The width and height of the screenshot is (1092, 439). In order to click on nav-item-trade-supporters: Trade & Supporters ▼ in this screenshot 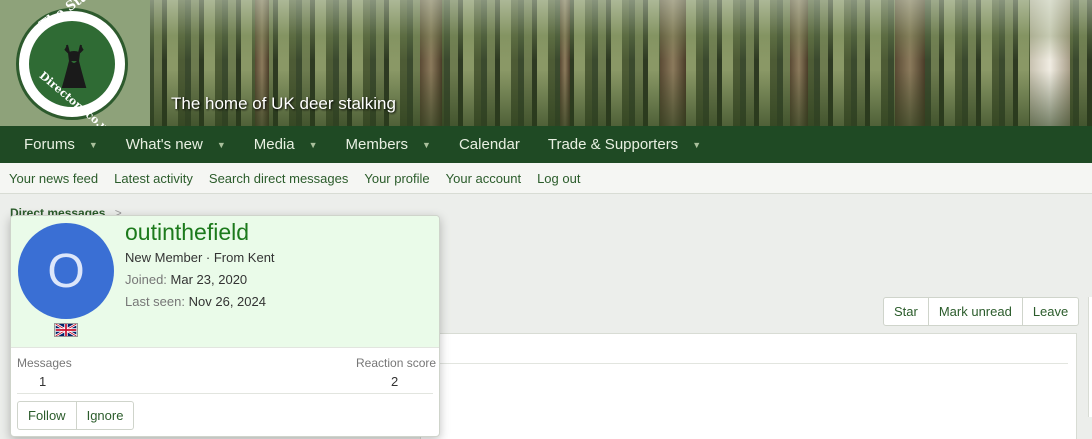, I will do `click(624, 144)`.